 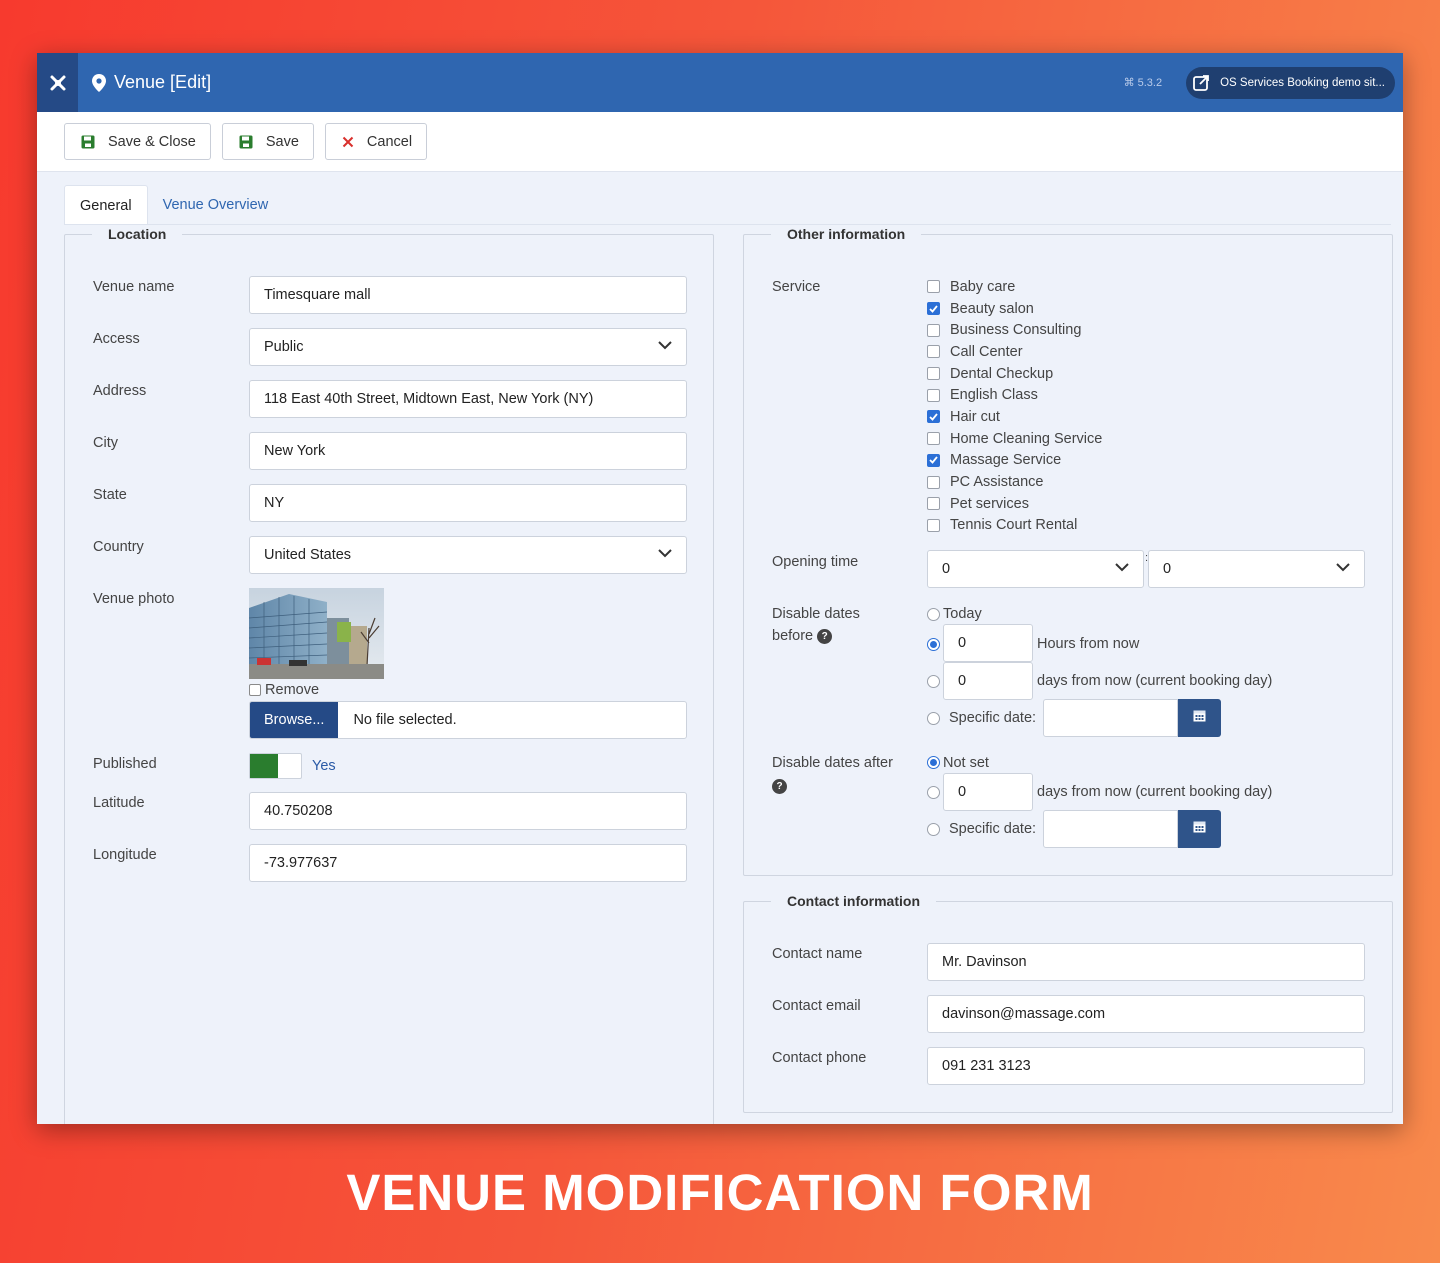 I want to click on service-item: Business Consulting, so click(x=1014, y=330).